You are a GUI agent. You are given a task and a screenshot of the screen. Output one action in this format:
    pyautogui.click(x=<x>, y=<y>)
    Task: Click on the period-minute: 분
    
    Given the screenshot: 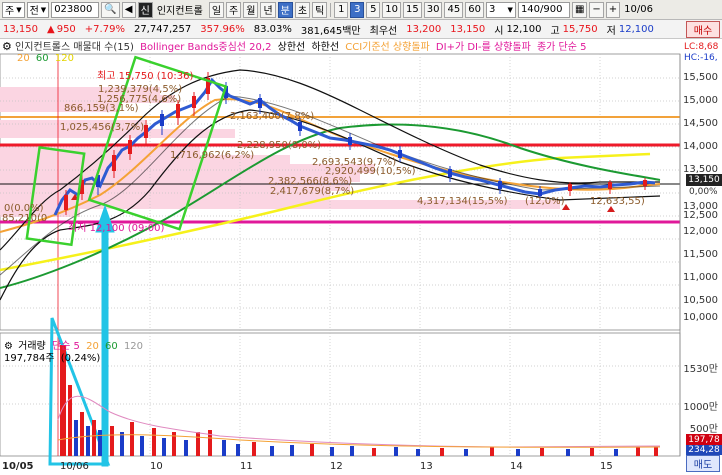 What is the action you would take?
    pyautogui.click(x=285, y=9)
    